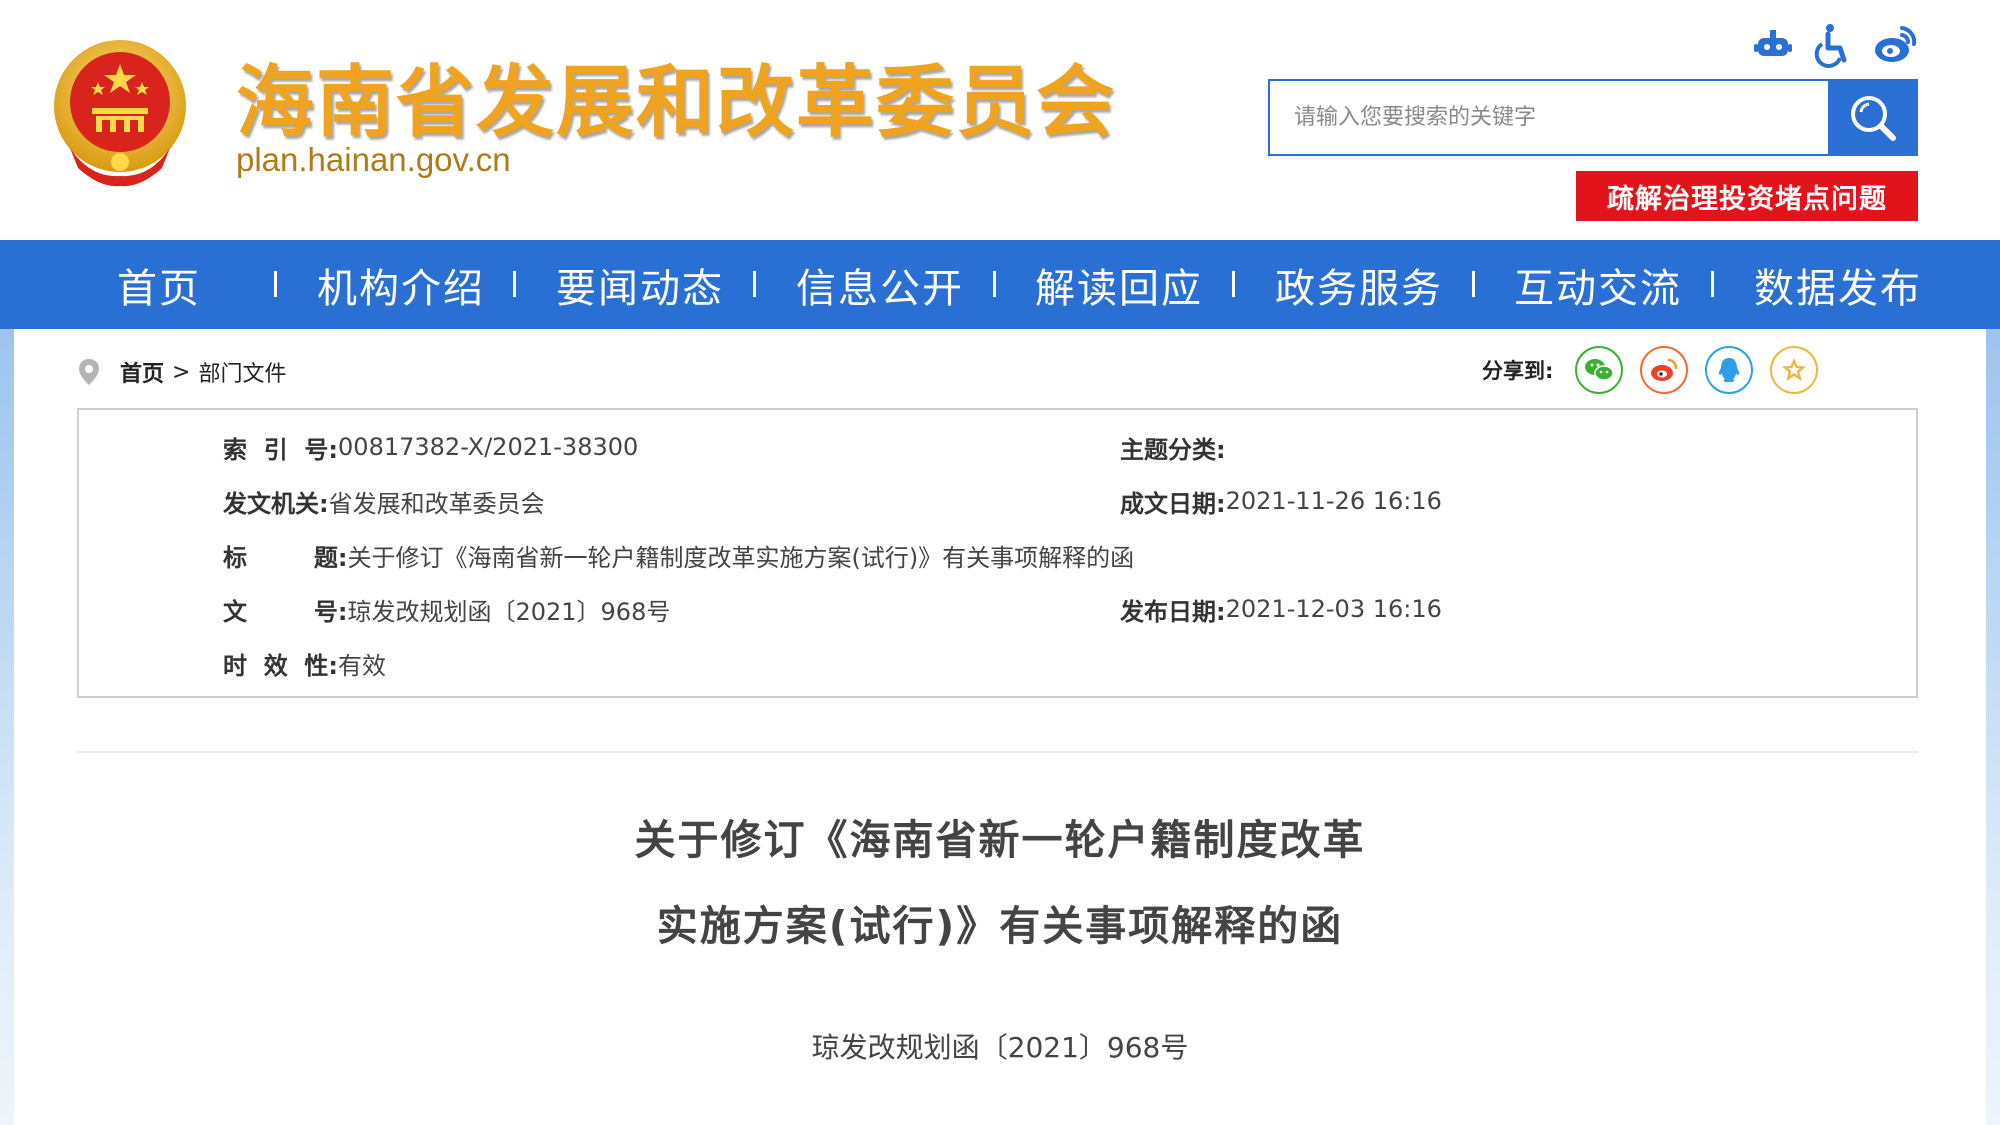 The width and height of the screenshot is (2000, 1125). I want to click on search-input, so click(1549, 117).